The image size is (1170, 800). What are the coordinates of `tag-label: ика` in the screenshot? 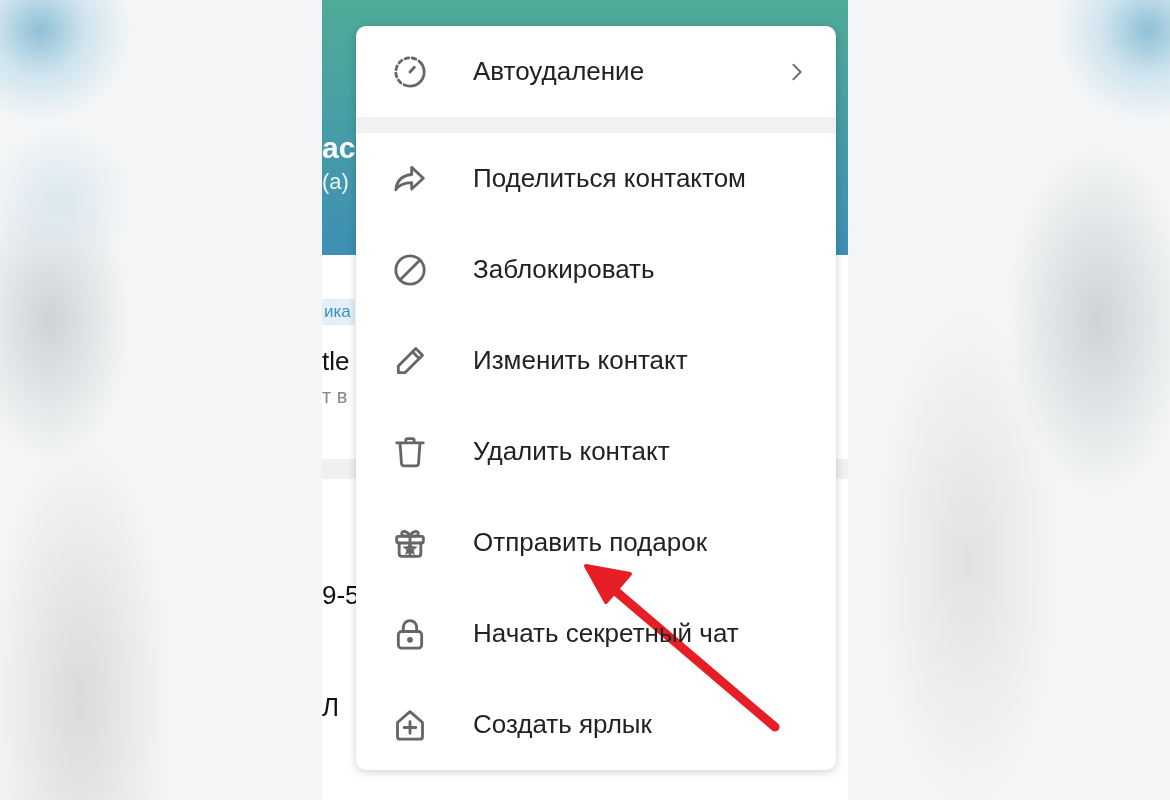 It's located at (338, 312).